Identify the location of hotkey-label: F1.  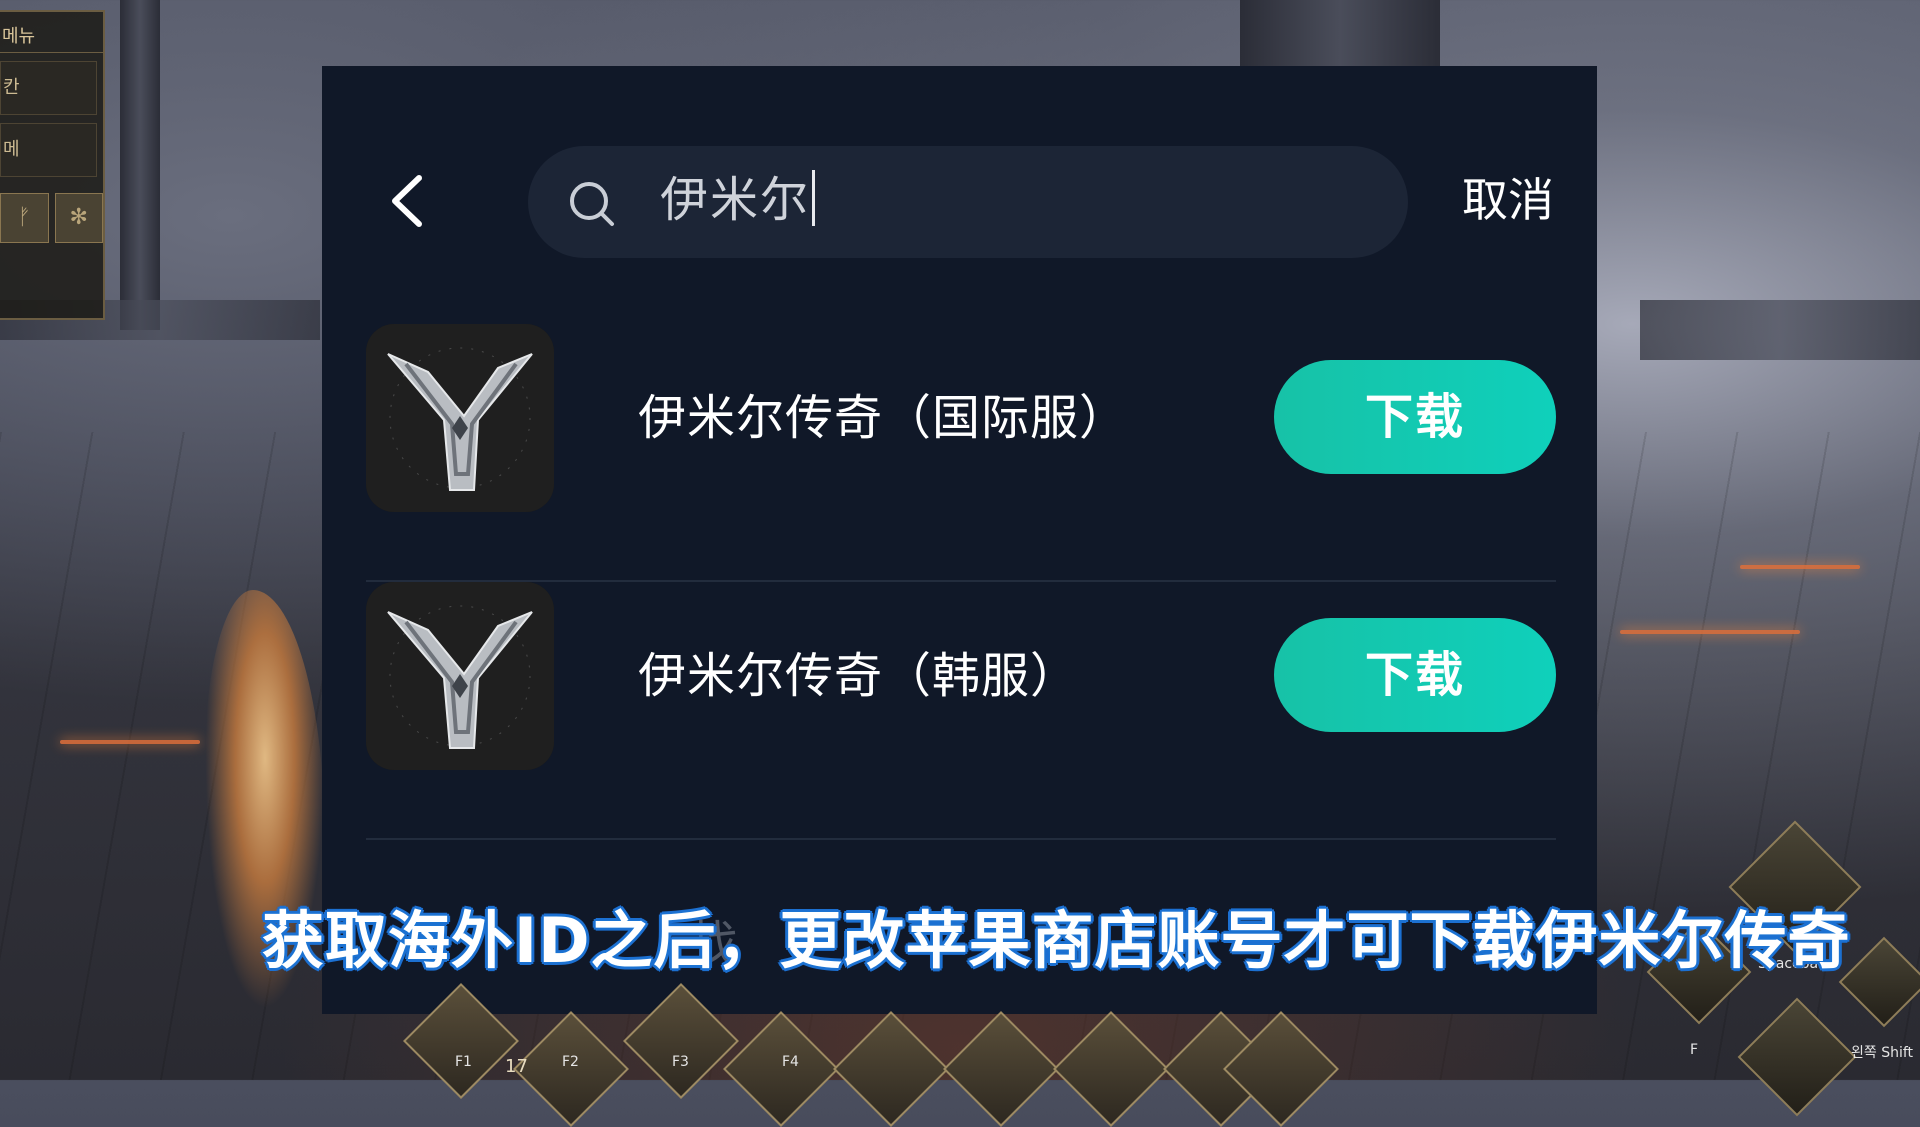
(463, 1062).